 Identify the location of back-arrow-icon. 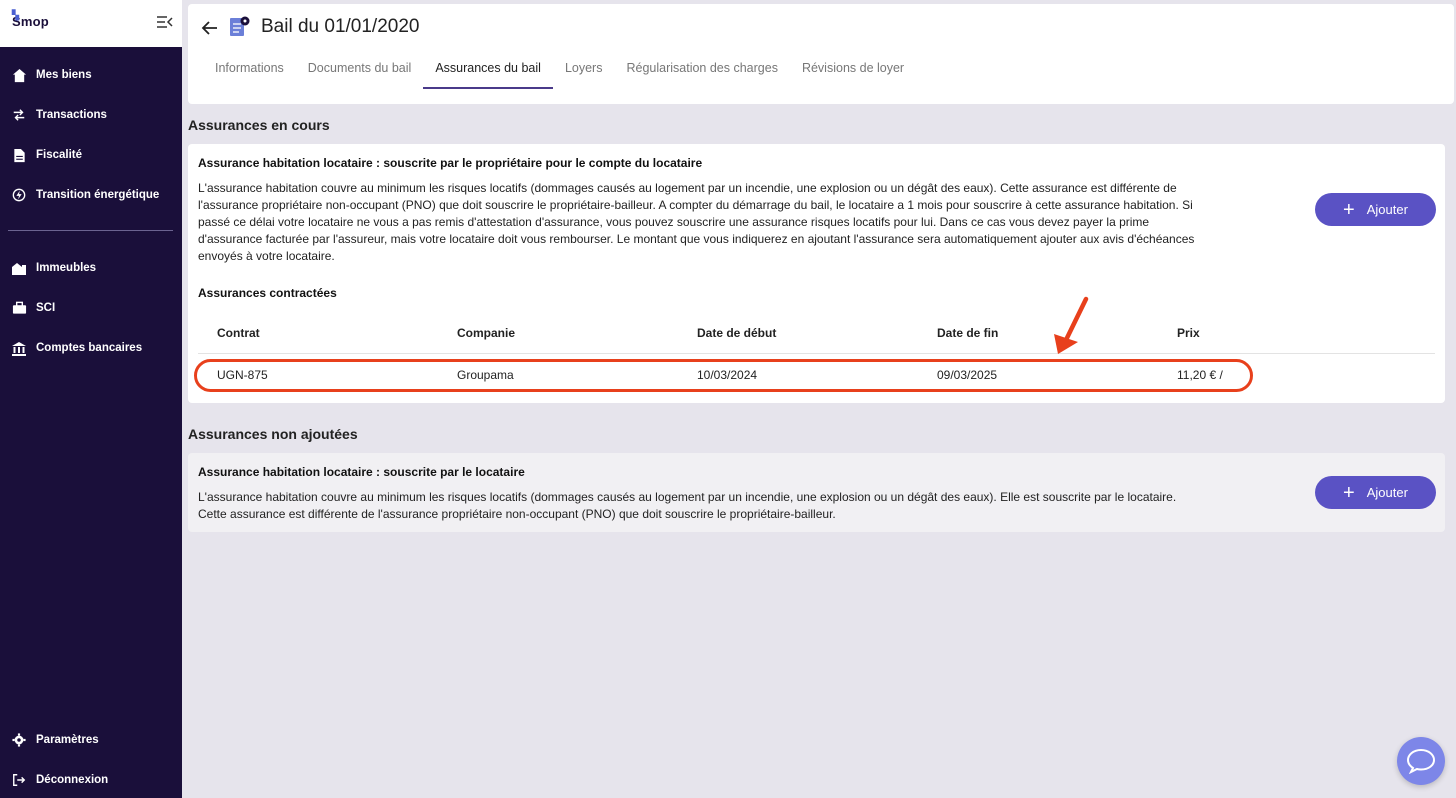
(210, 28).